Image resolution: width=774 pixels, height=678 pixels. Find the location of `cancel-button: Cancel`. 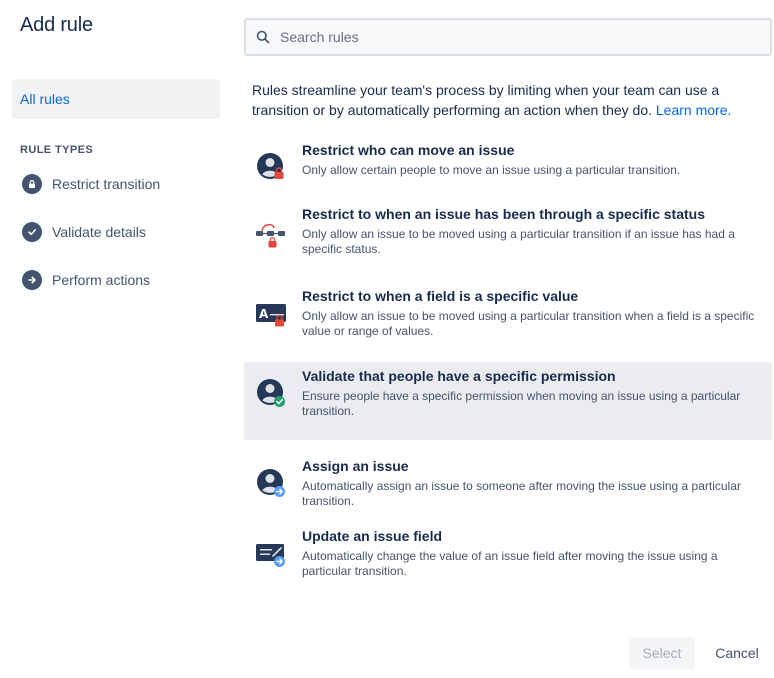

cancel-button: Cancel is located at coordinates (737, 653).